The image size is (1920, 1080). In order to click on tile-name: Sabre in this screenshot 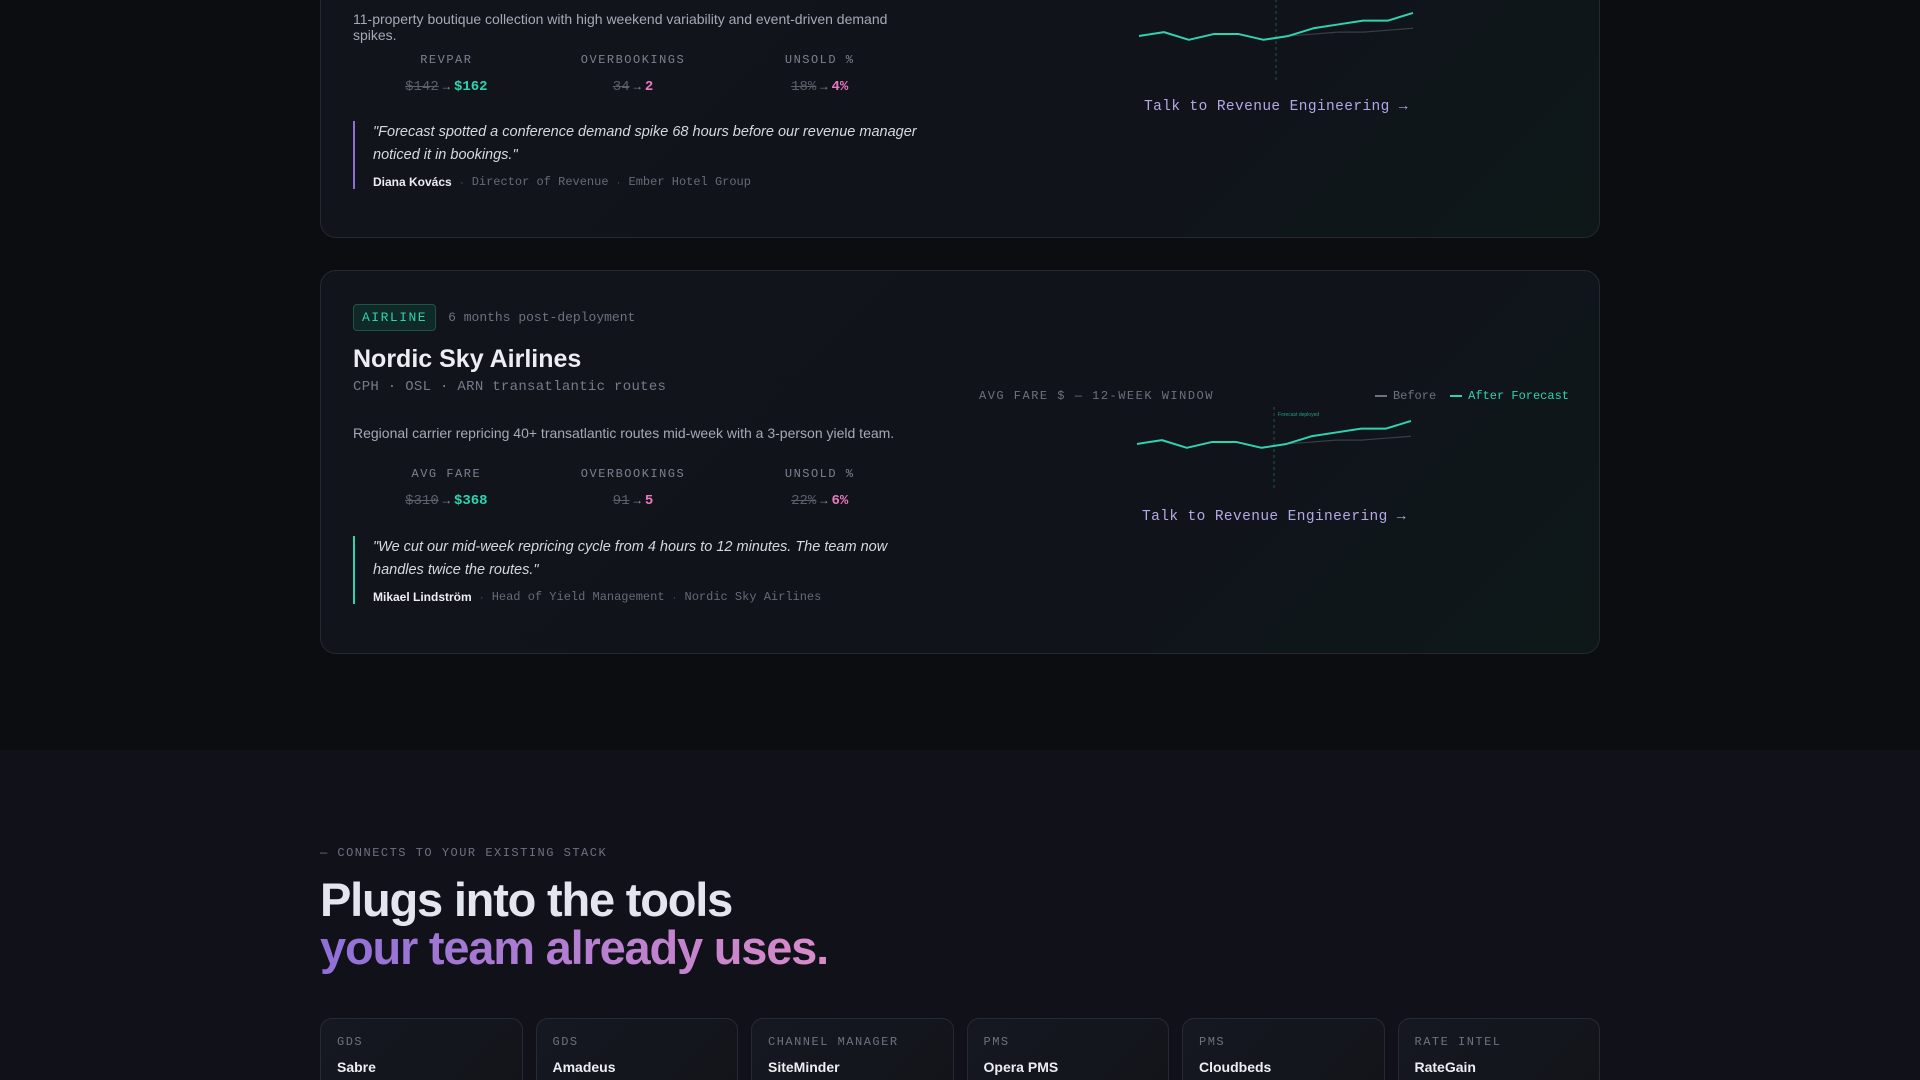, I will do `click(356, 1067)`.